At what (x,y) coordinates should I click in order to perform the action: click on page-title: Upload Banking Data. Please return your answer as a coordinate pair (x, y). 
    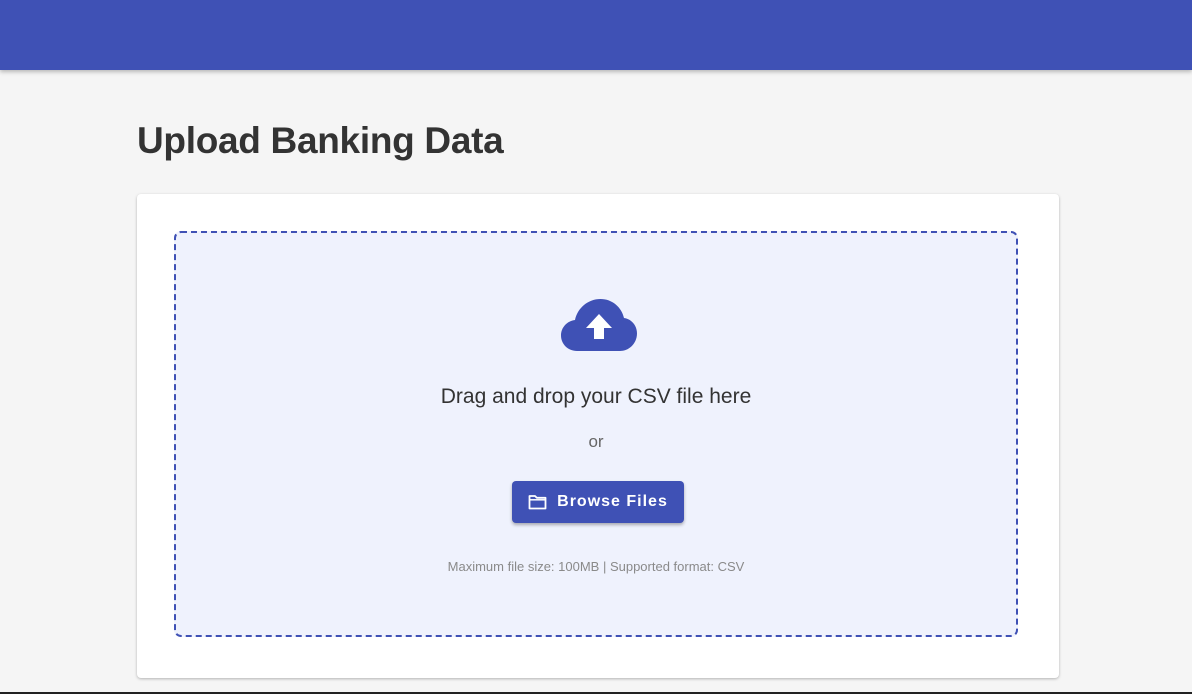
    Looking at the image, I should click on (320, 140).